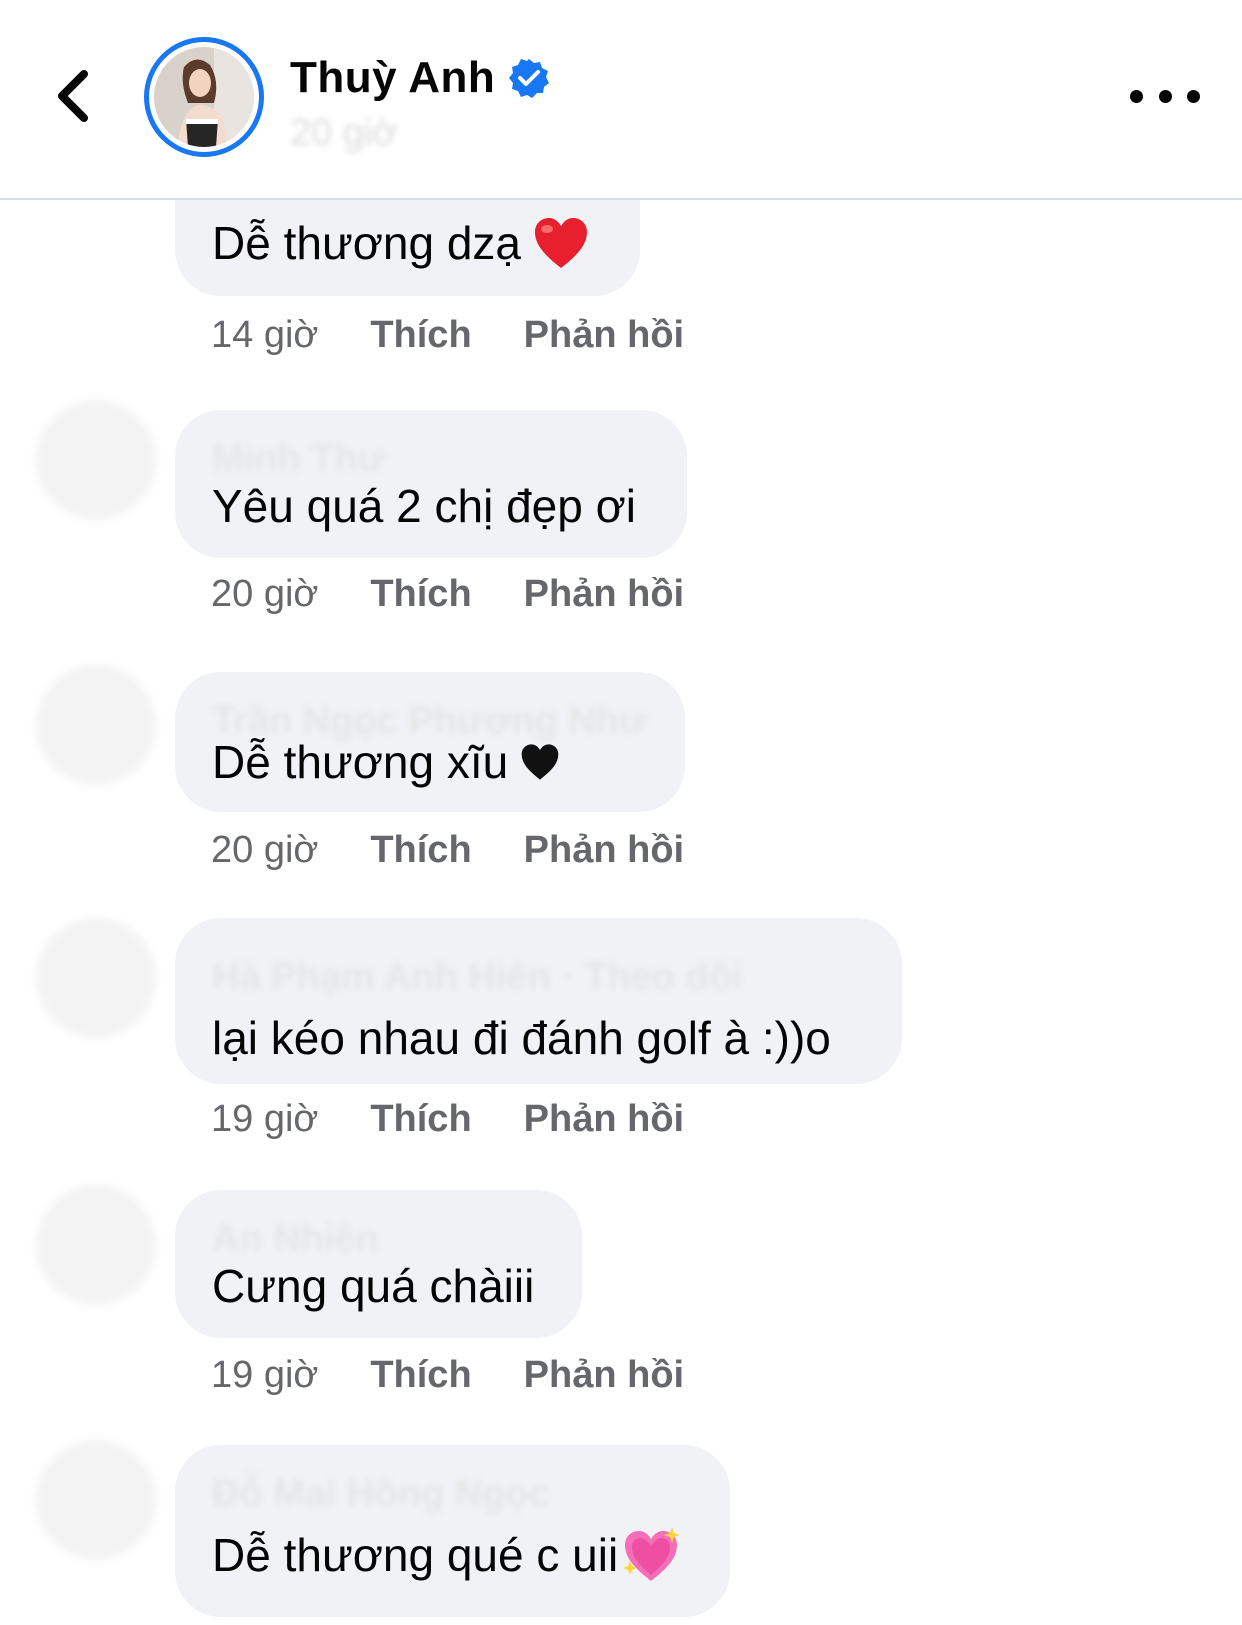 The height and width of the screenshot is (1625, 1242). I want to click on author-name-text: Thuỳ Anh, so click(393, 77).